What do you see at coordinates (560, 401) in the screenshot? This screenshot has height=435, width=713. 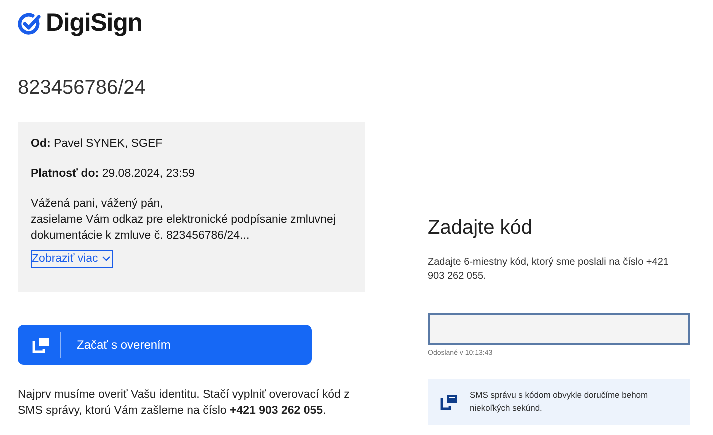 I see `info-text: SMS správu s kódom obvykle doručíme behom niekoľkých sekúnd.` at bounding box center [560, 401].